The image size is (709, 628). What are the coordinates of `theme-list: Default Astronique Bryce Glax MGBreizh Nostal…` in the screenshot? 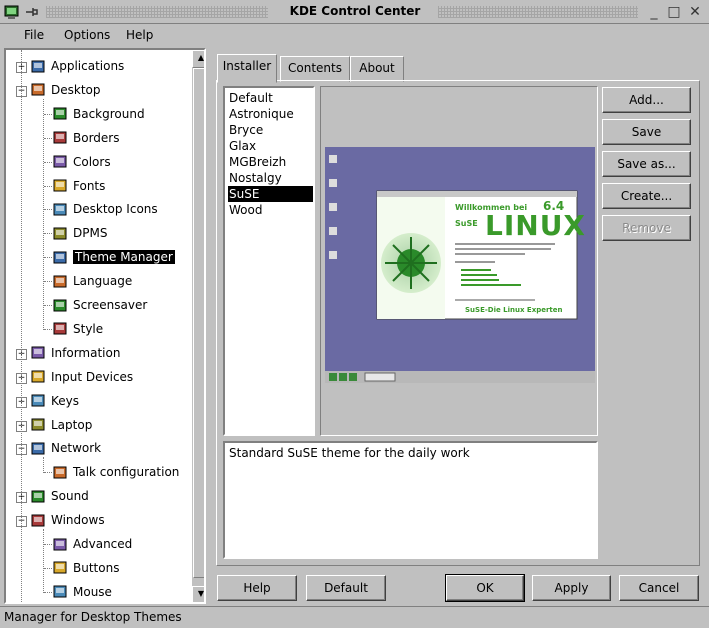 It's located at (269, 261).